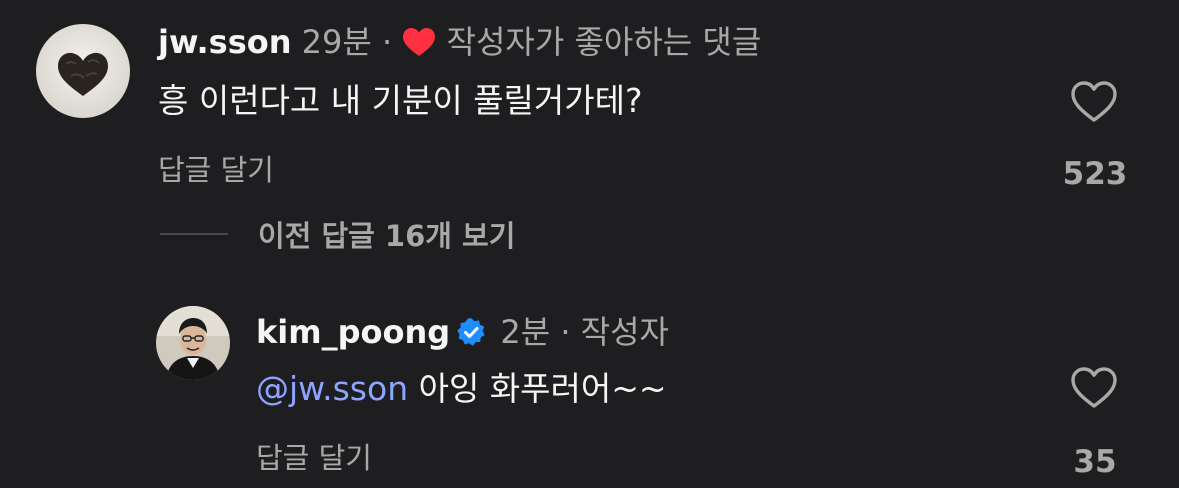  What do you see at coordinates (225, 42) in the screenshot?
I see `comment-username: jw.sson` at bounding box center [225, 42].